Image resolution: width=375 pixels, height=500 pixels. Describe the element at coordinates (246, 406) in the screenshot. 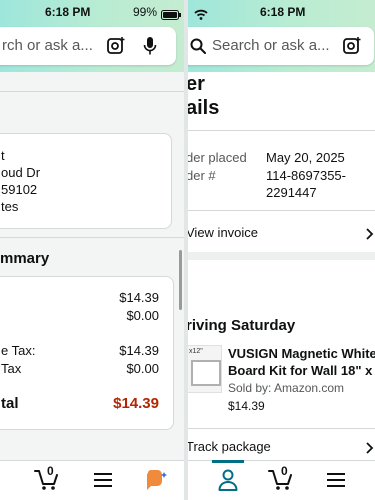

I see `product-price: $14.39` at that location.